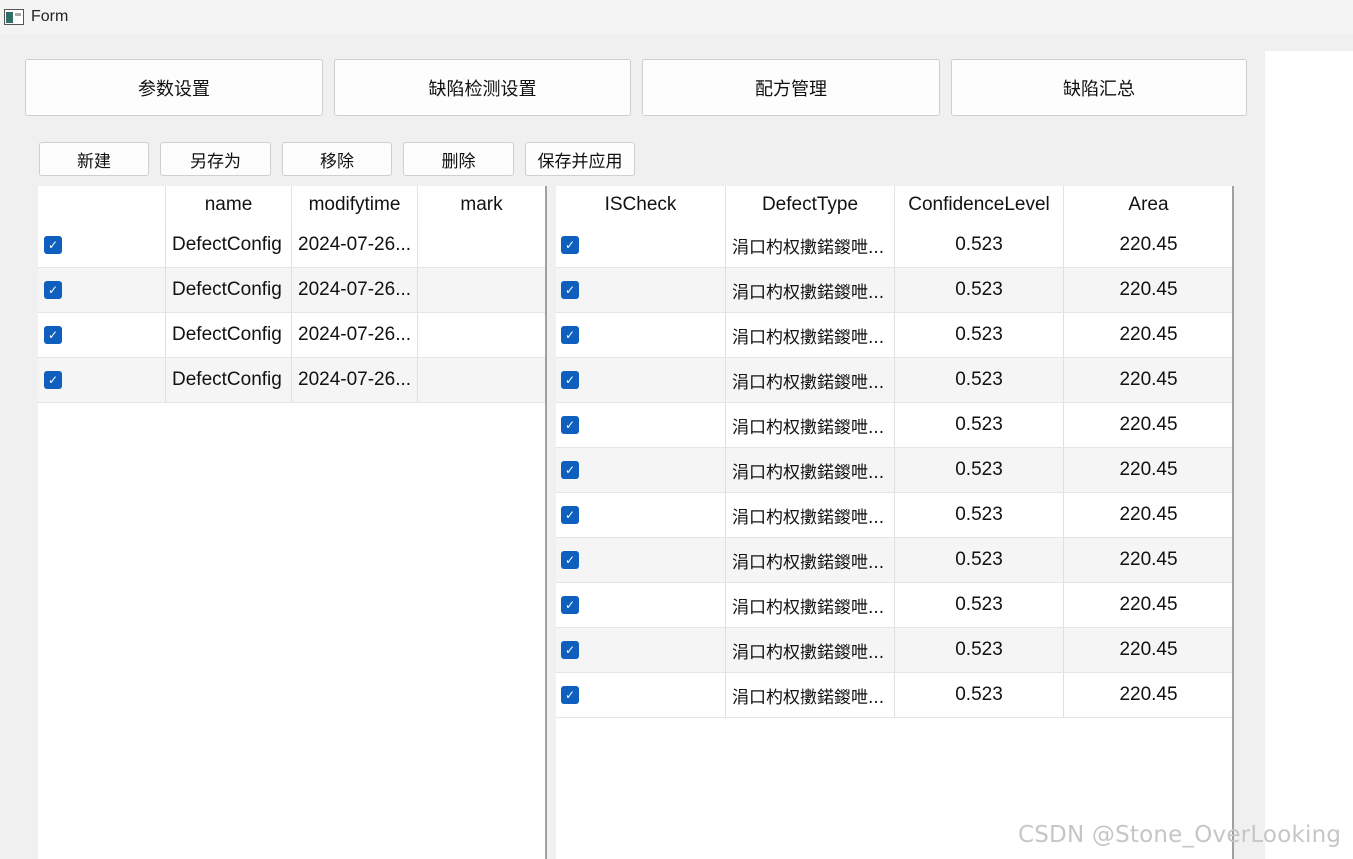  What do you see at coordinates (102, 204) in the screenshot?
I see `config-header-check` at bounding box center [102, 204].